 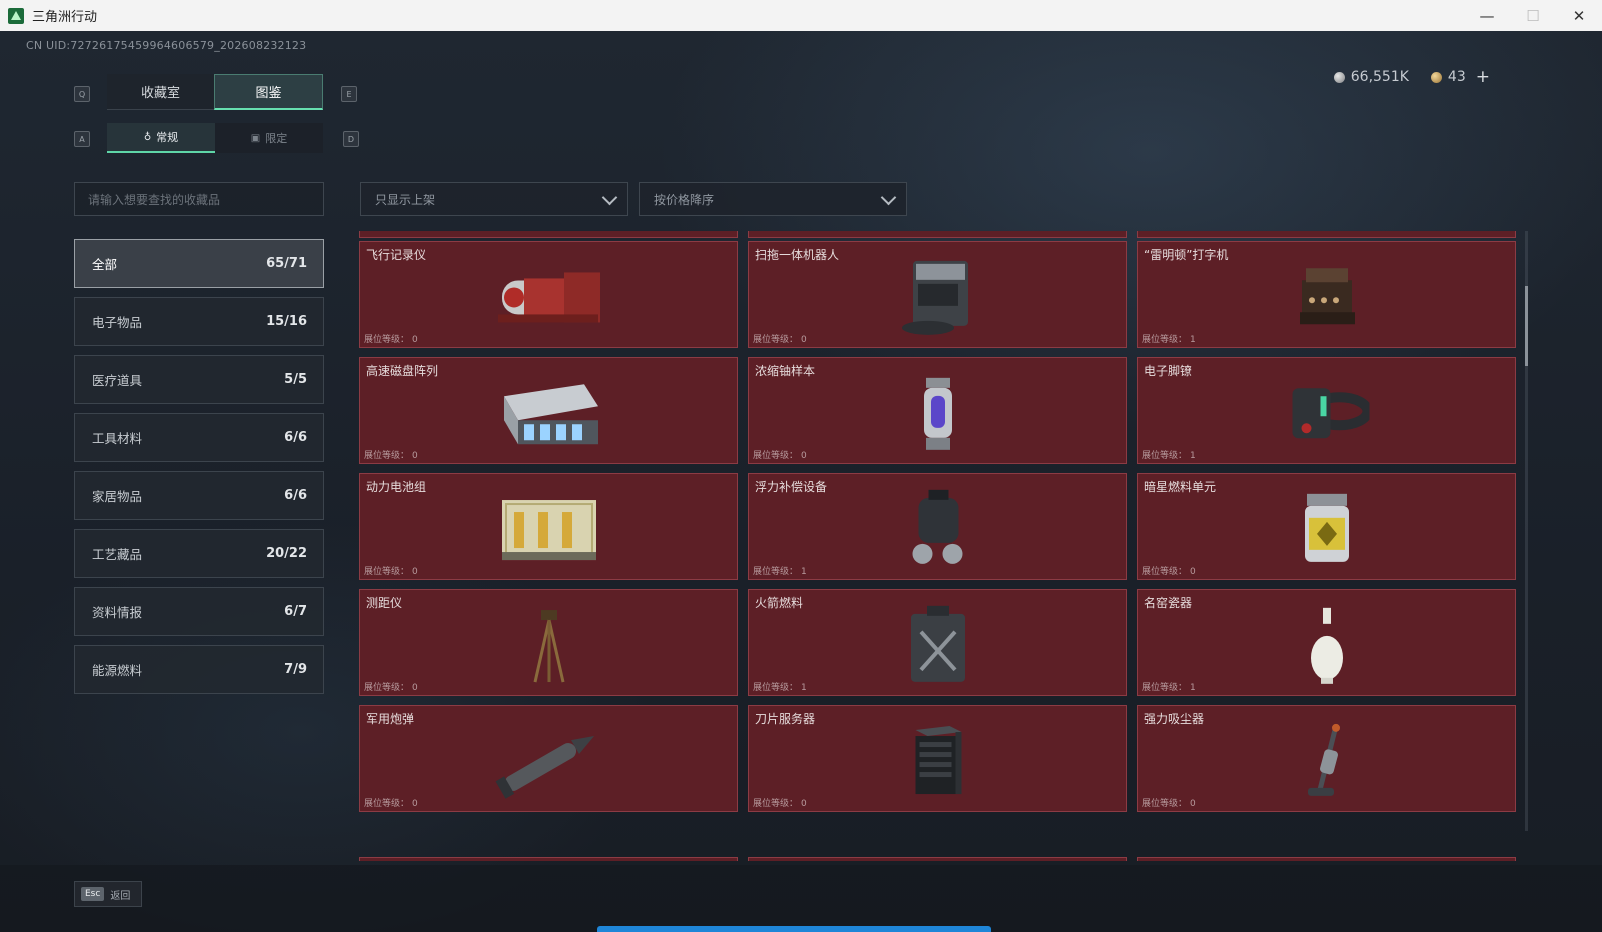 I want to click on category-count: 7/9, so click(x=295, y=669).